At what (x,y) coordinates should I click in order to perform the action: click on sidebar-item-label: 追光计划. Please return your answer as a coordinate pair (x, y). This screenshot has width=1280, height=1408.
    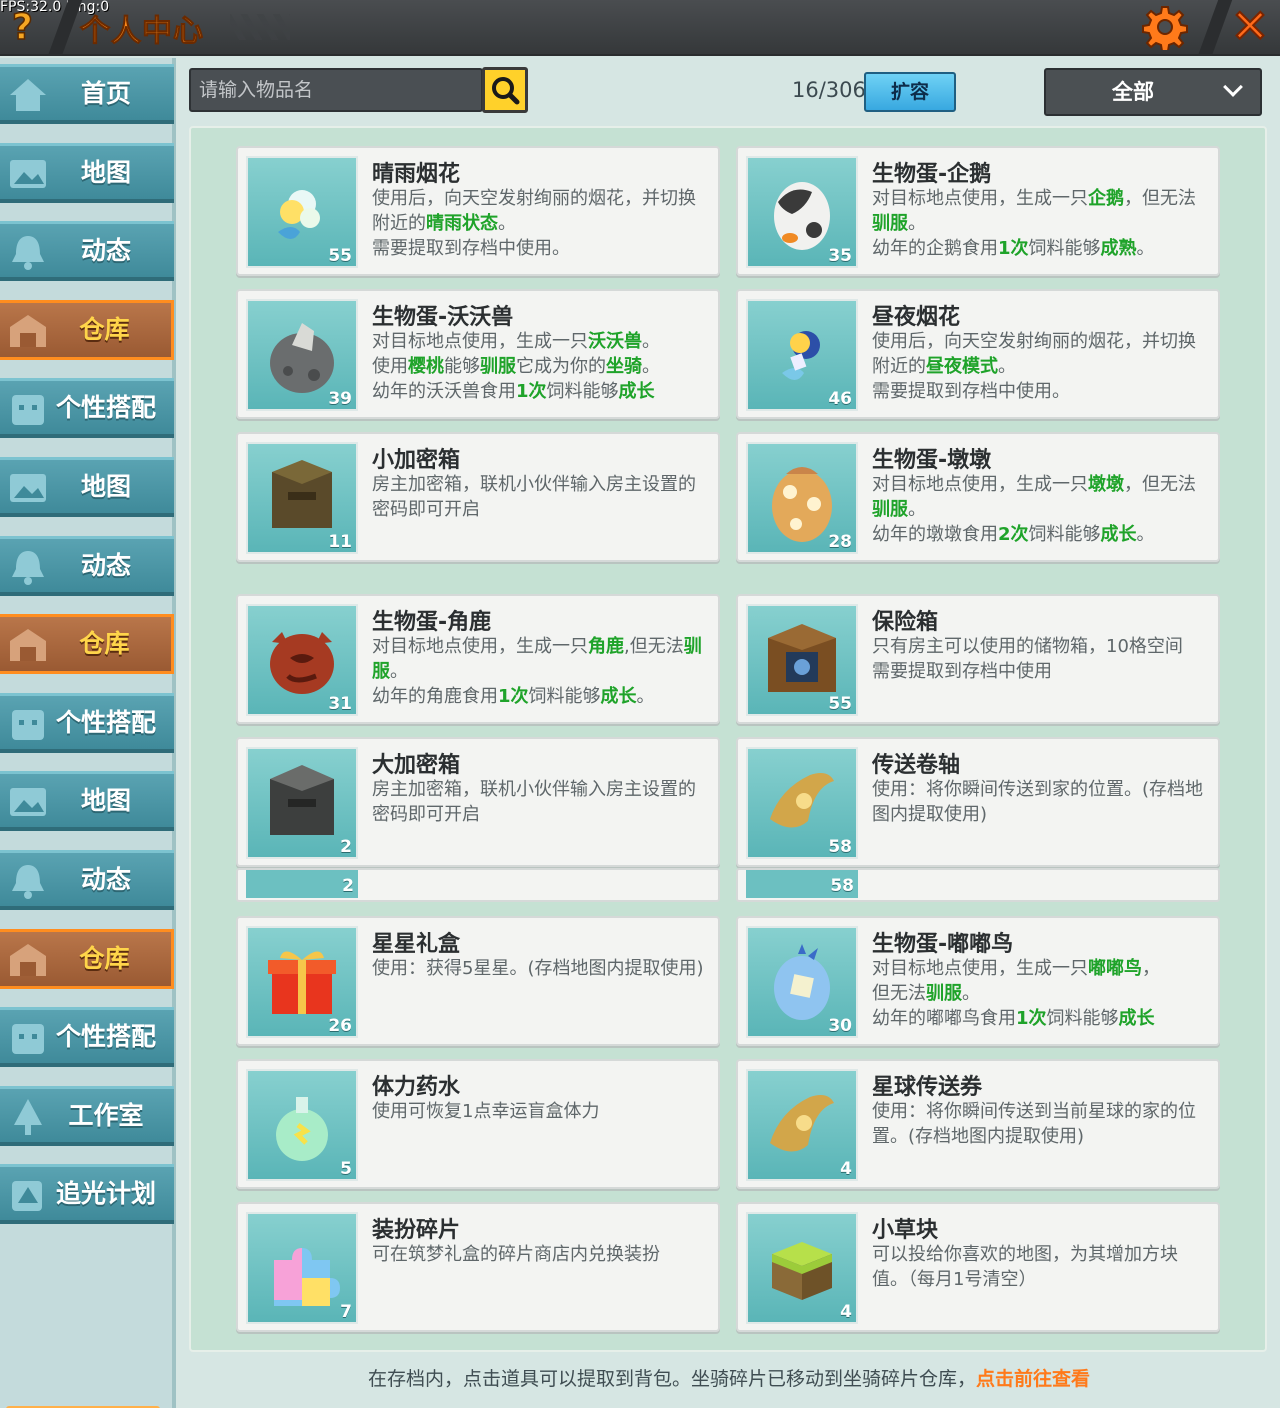
    Looking at the image, I should click on (105, 1194).